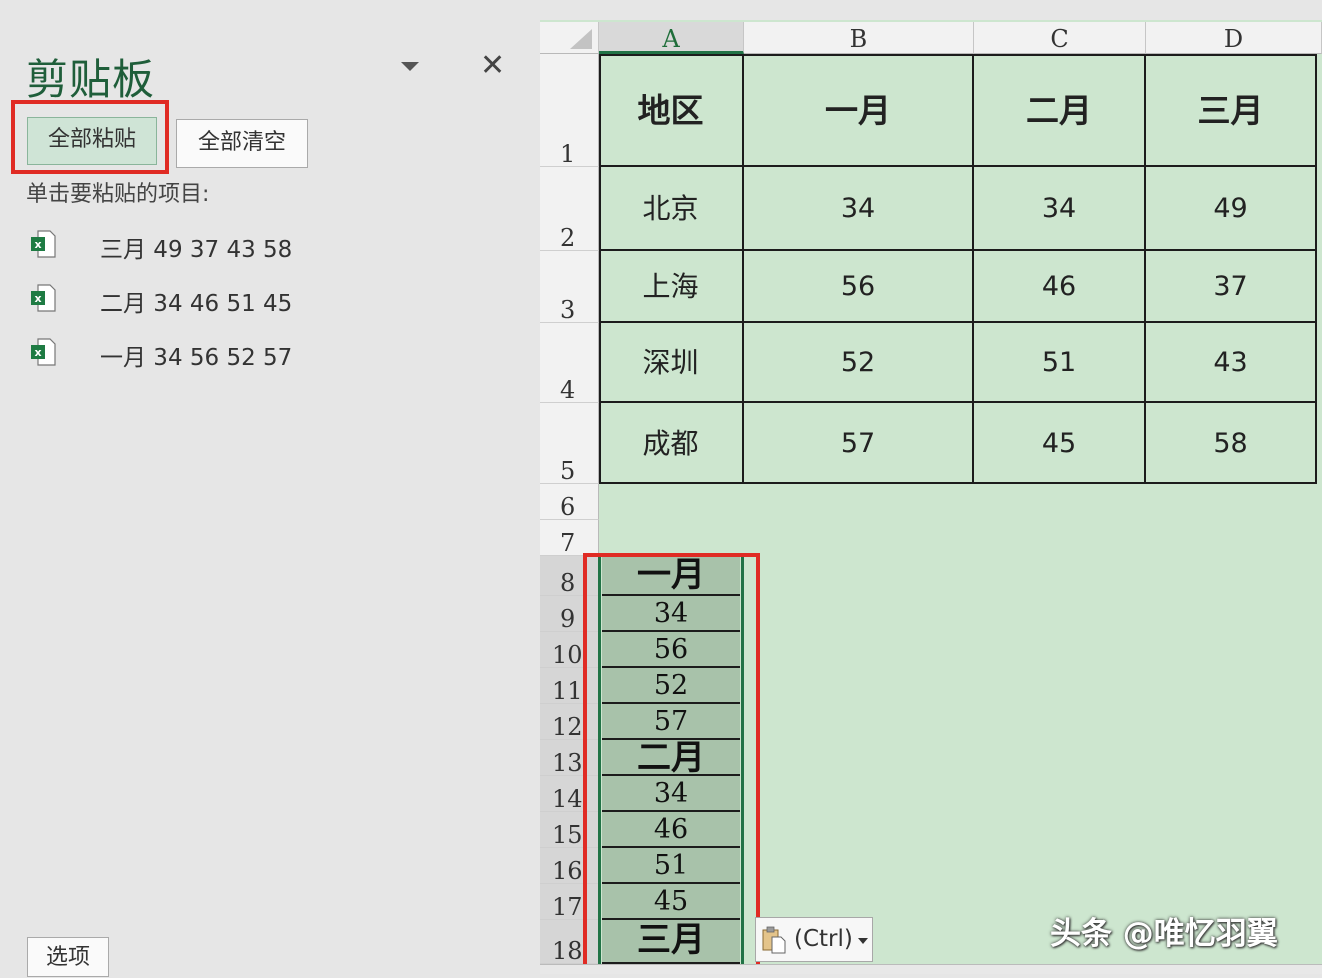  What do you see at coordinates (569, 902) in the screenshot?
I see `row-header: 17` at bounding box center [569, 902].